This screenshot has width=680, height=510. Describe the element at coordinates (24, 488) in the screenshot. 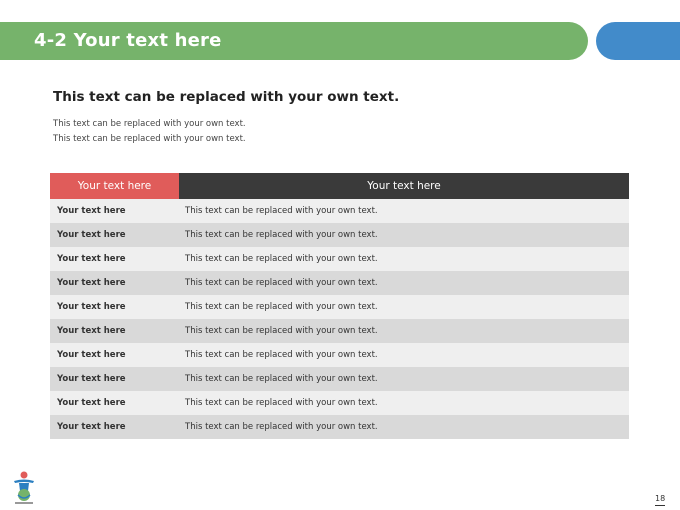

I see `mascot-logo-icon` at that location.